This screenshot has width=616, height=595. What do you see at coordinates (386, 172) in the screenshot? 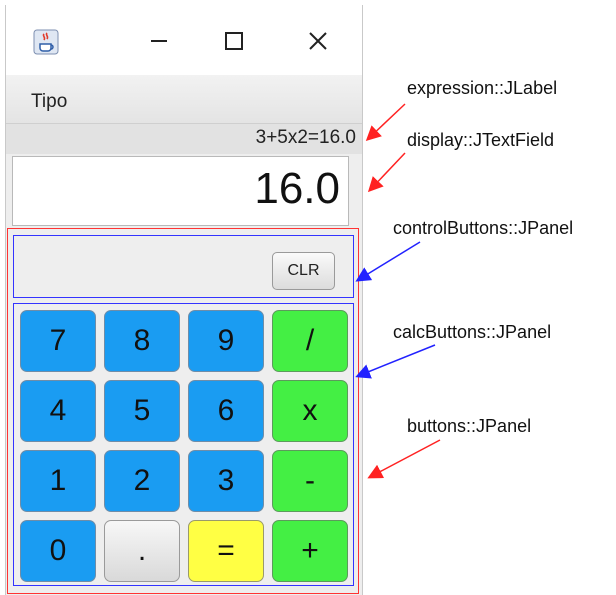
I see `arrow-display` at bounding box center [386, 172].